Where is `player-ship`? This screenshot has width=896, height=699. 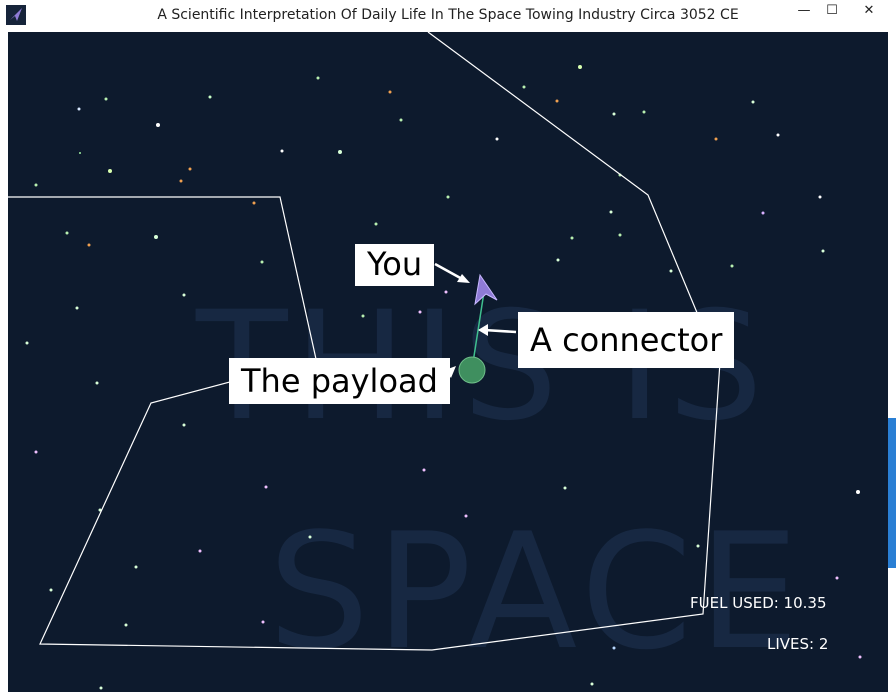 player-ship is located at coordinates (486, 289).